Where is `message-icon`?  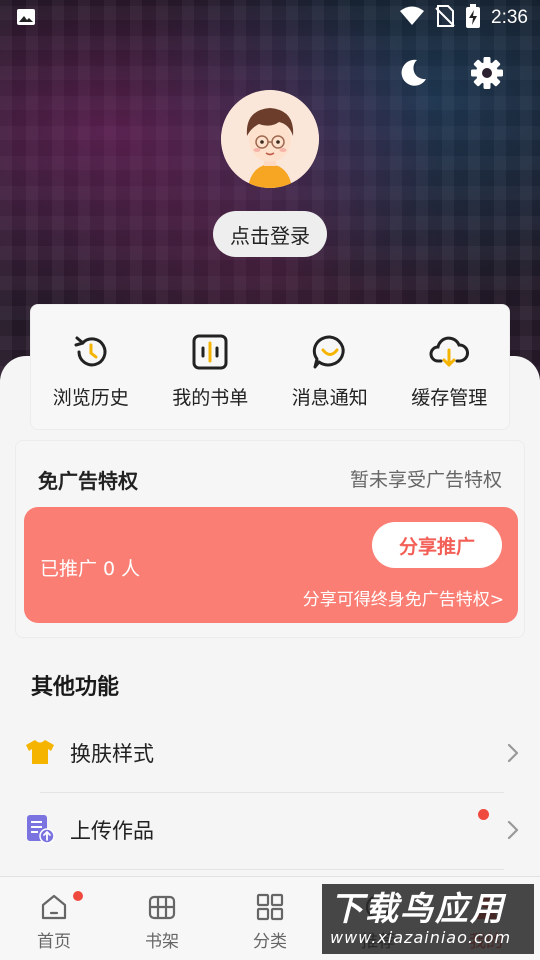 message-icon is located at coordinates (330, 352).